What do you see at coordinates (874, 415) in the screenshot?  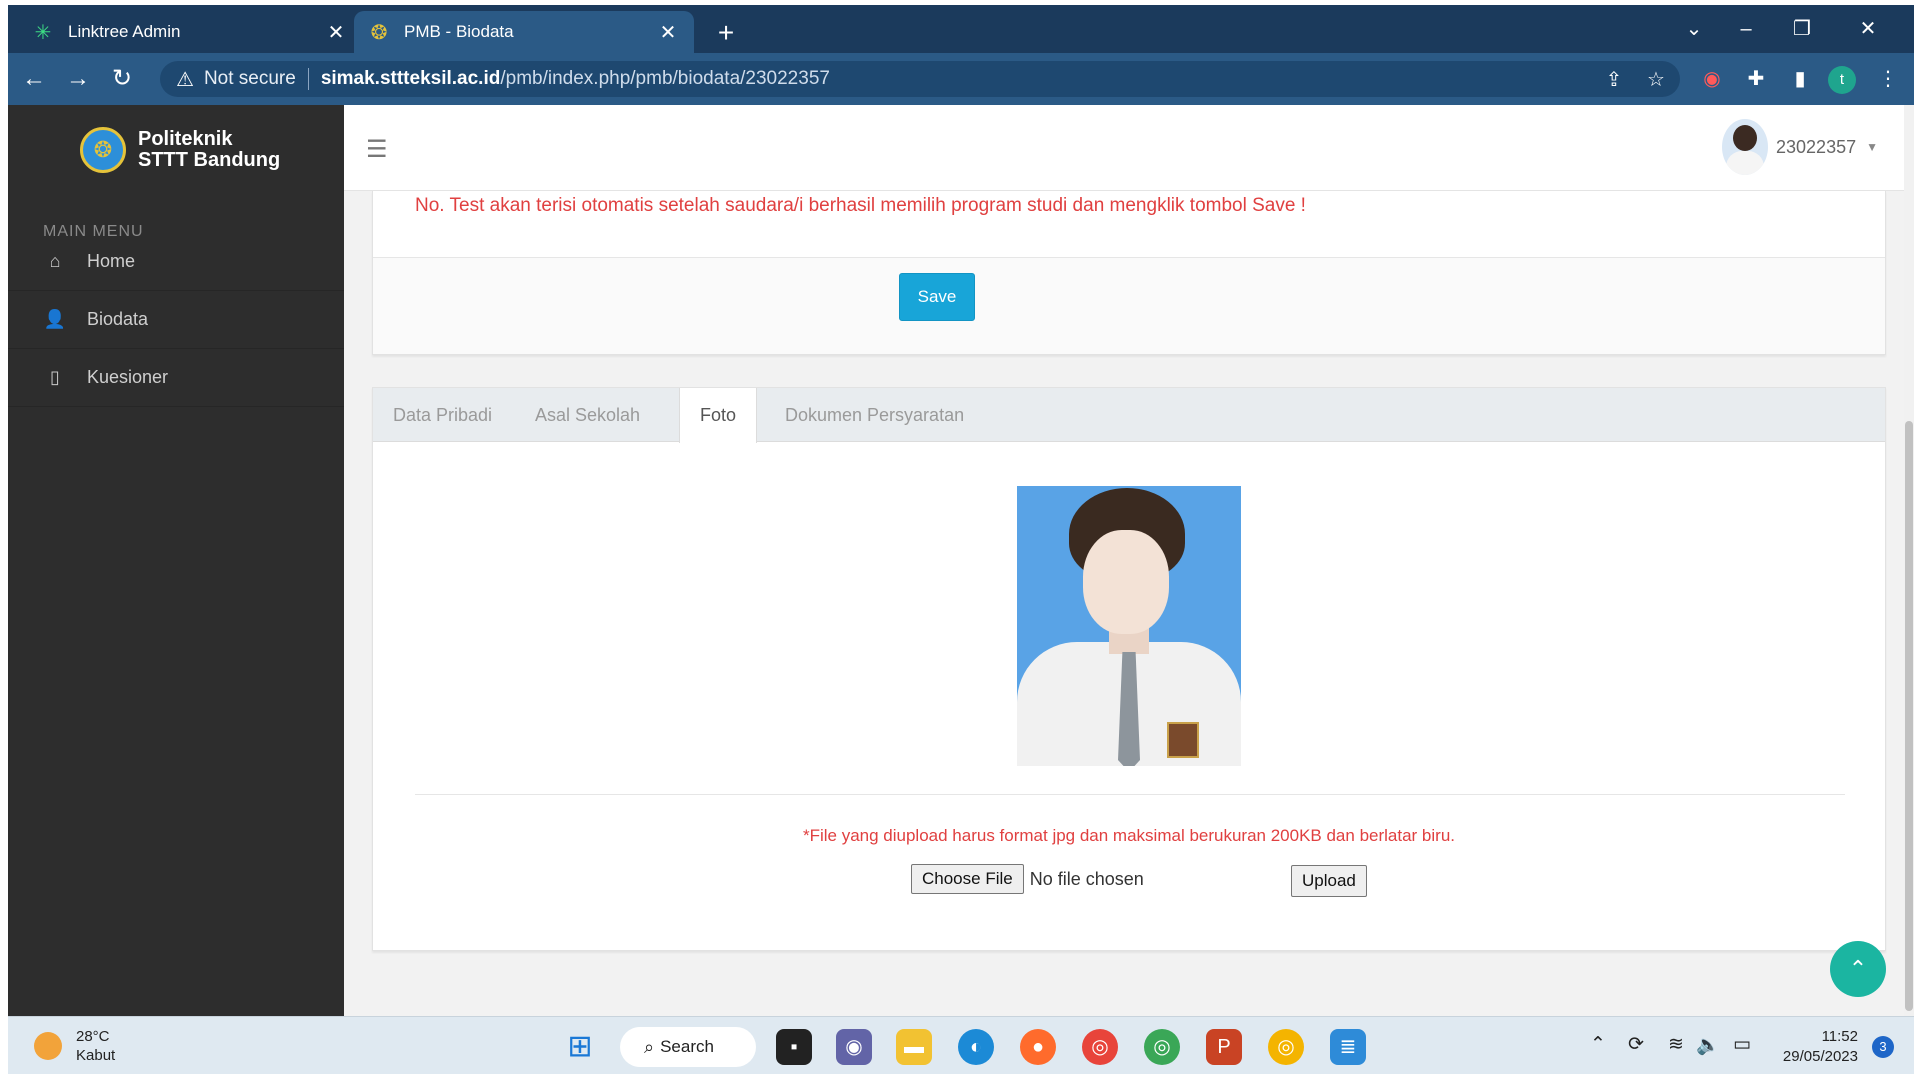 I see `tab-dokumen-persyaratan: Dokumen Persyaratan` at bounding box center [874, 415].